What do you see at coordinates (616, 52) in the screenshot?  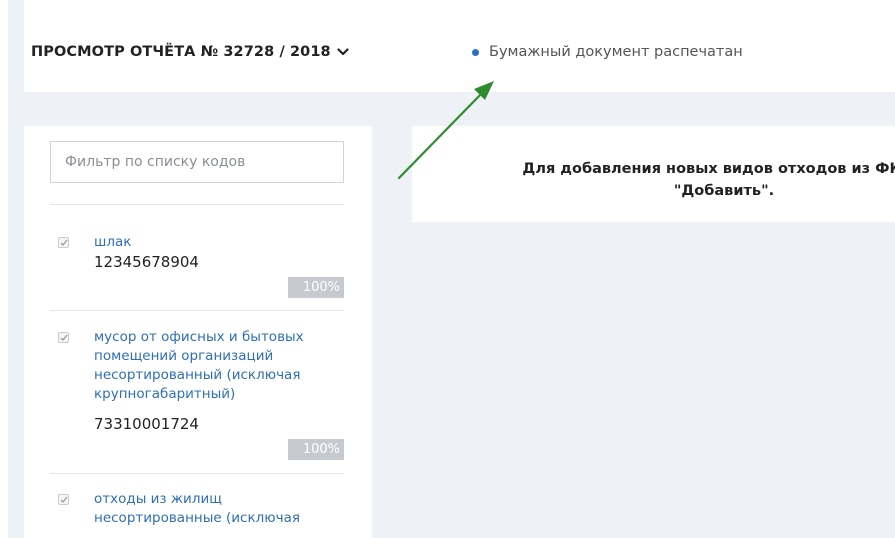 I see `status-text: Бумажный документ распечатан` at bounding box center [616, 52].